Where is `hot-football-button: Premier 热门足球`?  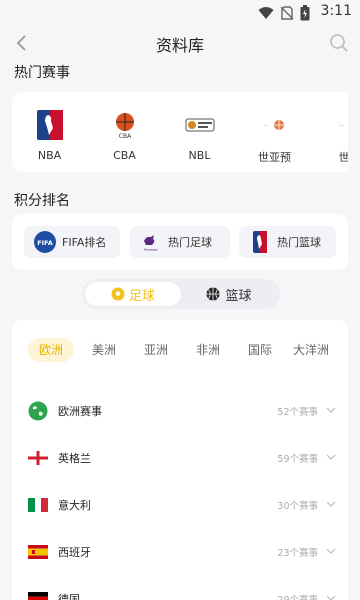 hot-football-button: Premier 热门足球 is located at coordinates (180, 242).